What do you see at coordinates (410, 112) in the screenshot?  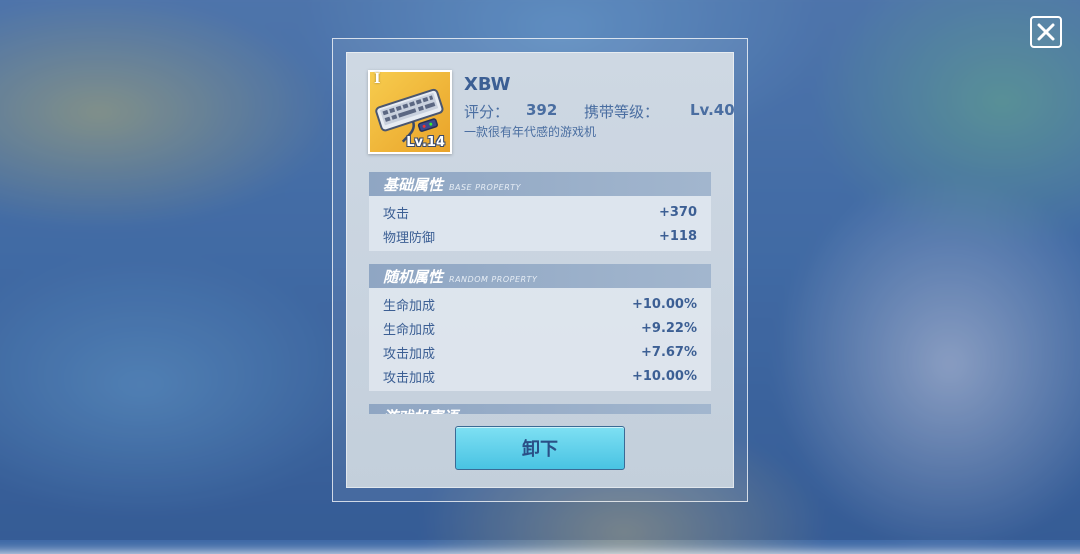 I see `item-icon-card: I Lv.14` at bounding box center [410, 112].